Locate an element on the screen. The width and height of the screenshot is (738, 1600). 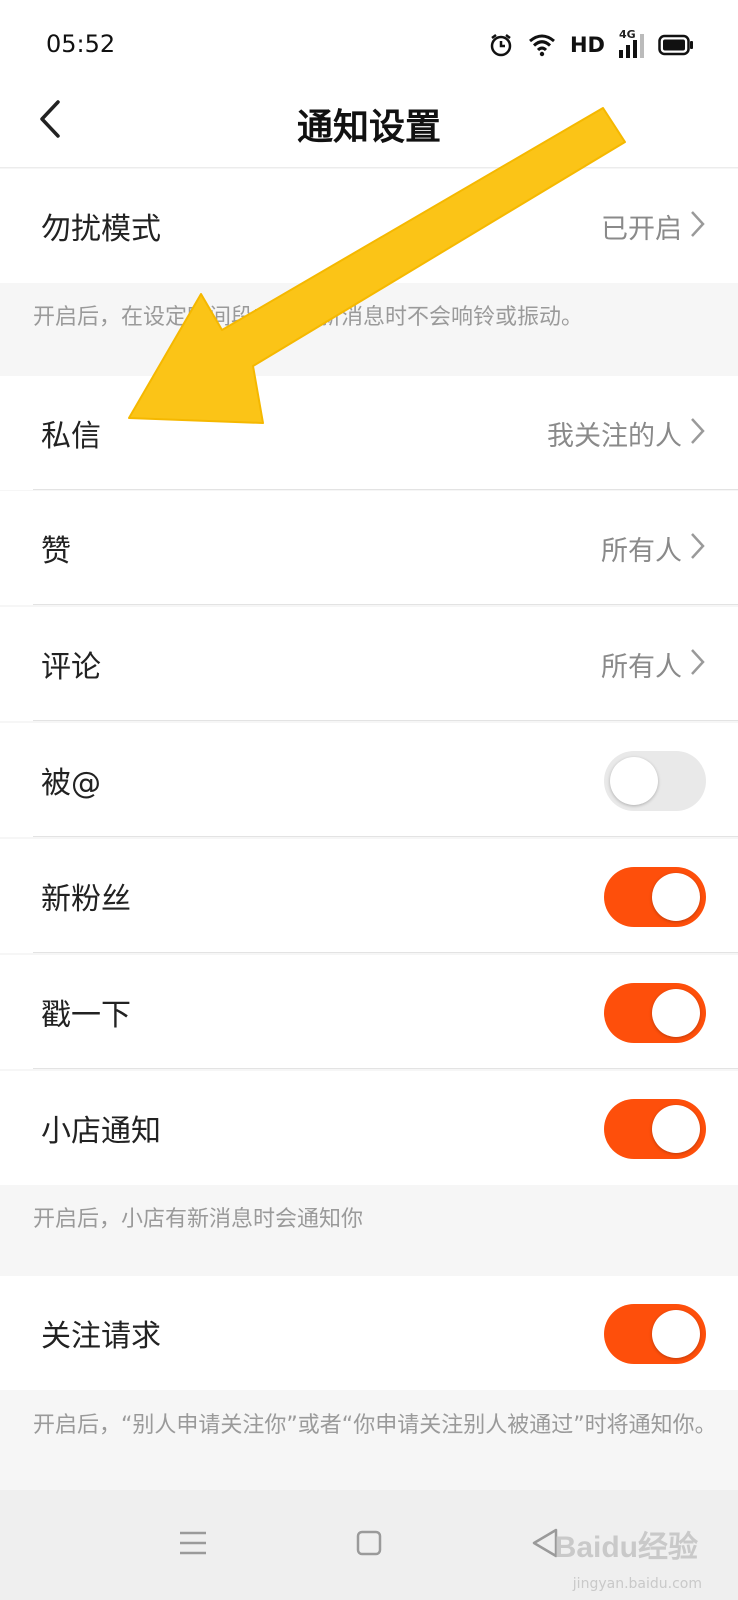
follow-request-toggle is located at coordinates (655, 1334).